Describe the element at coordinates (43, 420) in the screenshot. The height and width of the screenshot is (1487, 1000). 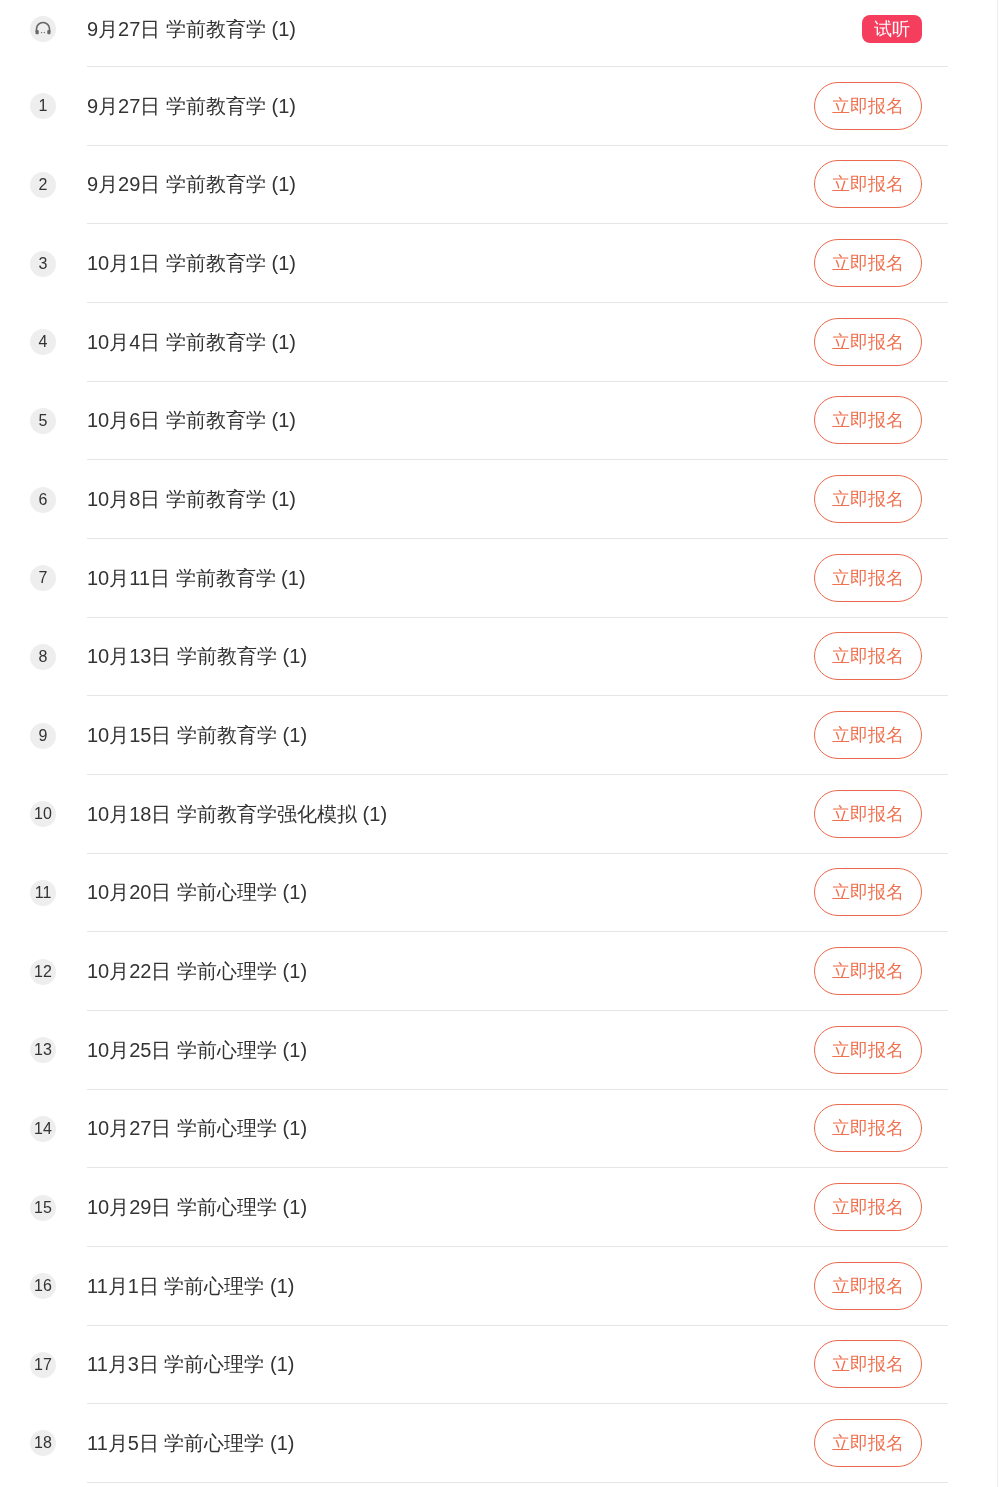
I see `lesson-number: 5` at that location.